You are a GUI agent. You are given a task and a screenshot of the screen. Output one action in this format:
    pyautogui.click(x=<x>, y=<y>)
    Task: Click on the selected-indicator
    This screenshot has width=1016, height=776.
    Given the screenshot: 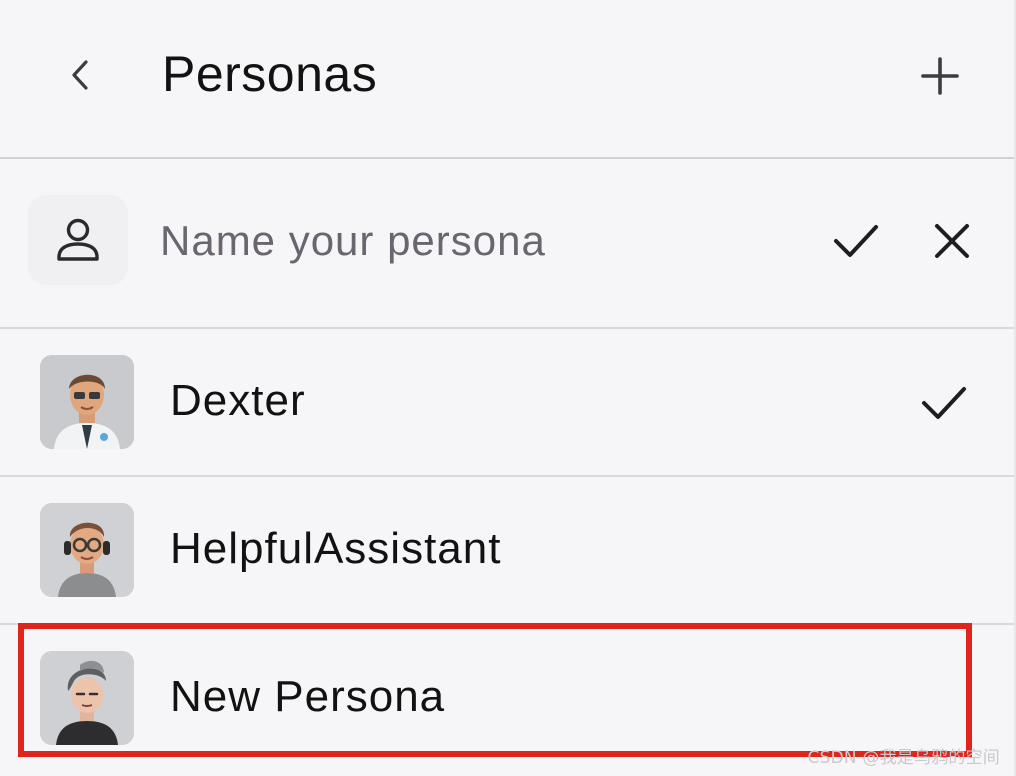 What is the action you would take?
    pyautogui.click(x=944, y=403)
    